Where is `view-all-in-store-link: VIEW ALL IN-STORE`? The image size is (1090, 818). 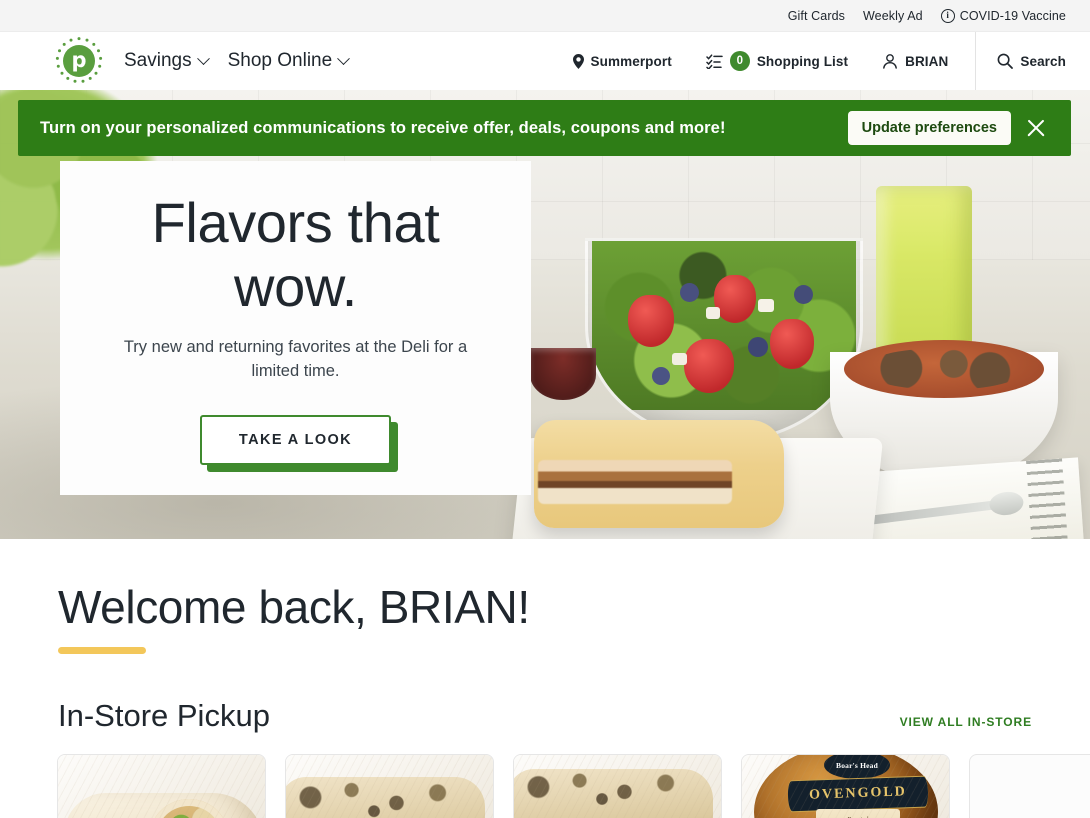 view-all-in-store-link: VIEW ALL IN-STORE is located at coordinates (966, 724).